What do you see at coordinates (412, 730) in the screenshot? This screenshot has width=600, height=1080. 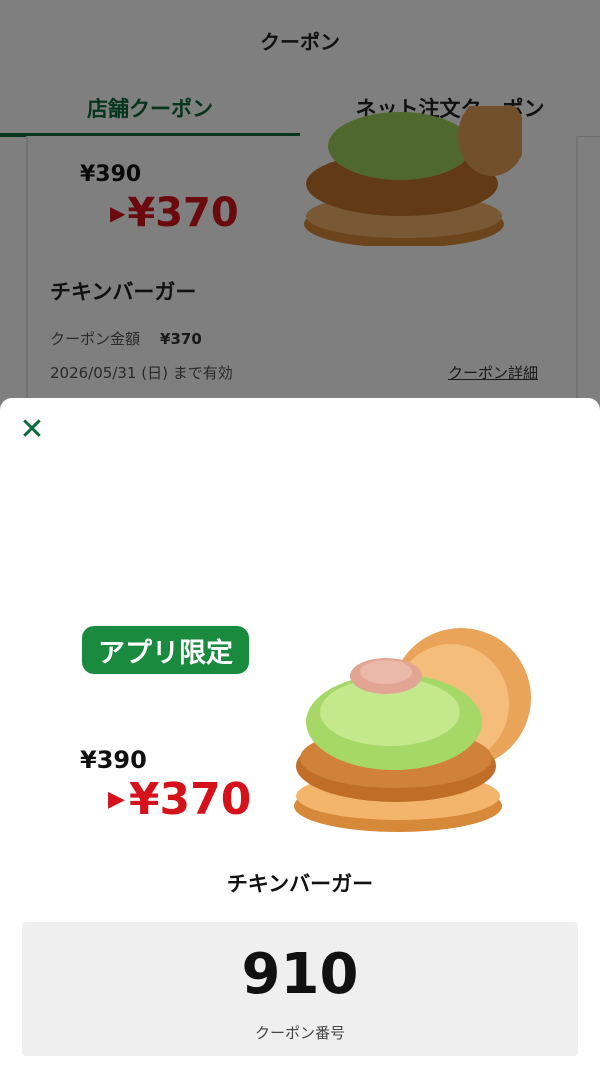 I see `burger-image` at bounding box center [412, 730].